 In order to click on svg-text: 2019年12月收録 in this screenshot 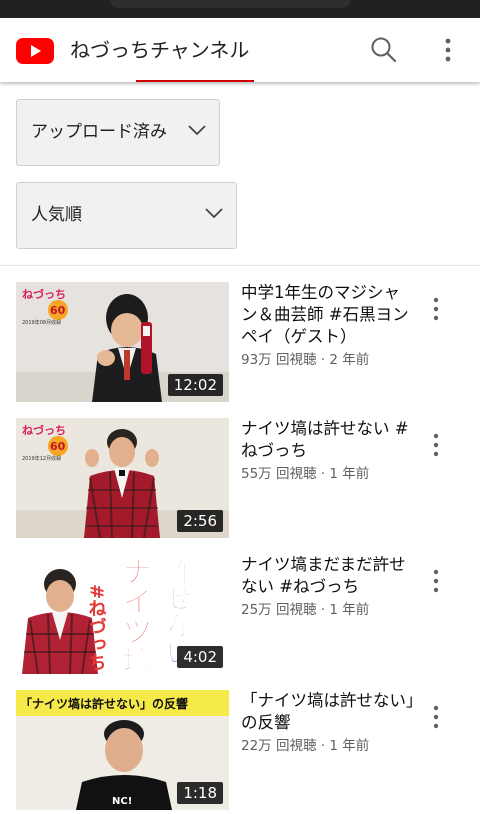, I will do `click(41, 458)`.